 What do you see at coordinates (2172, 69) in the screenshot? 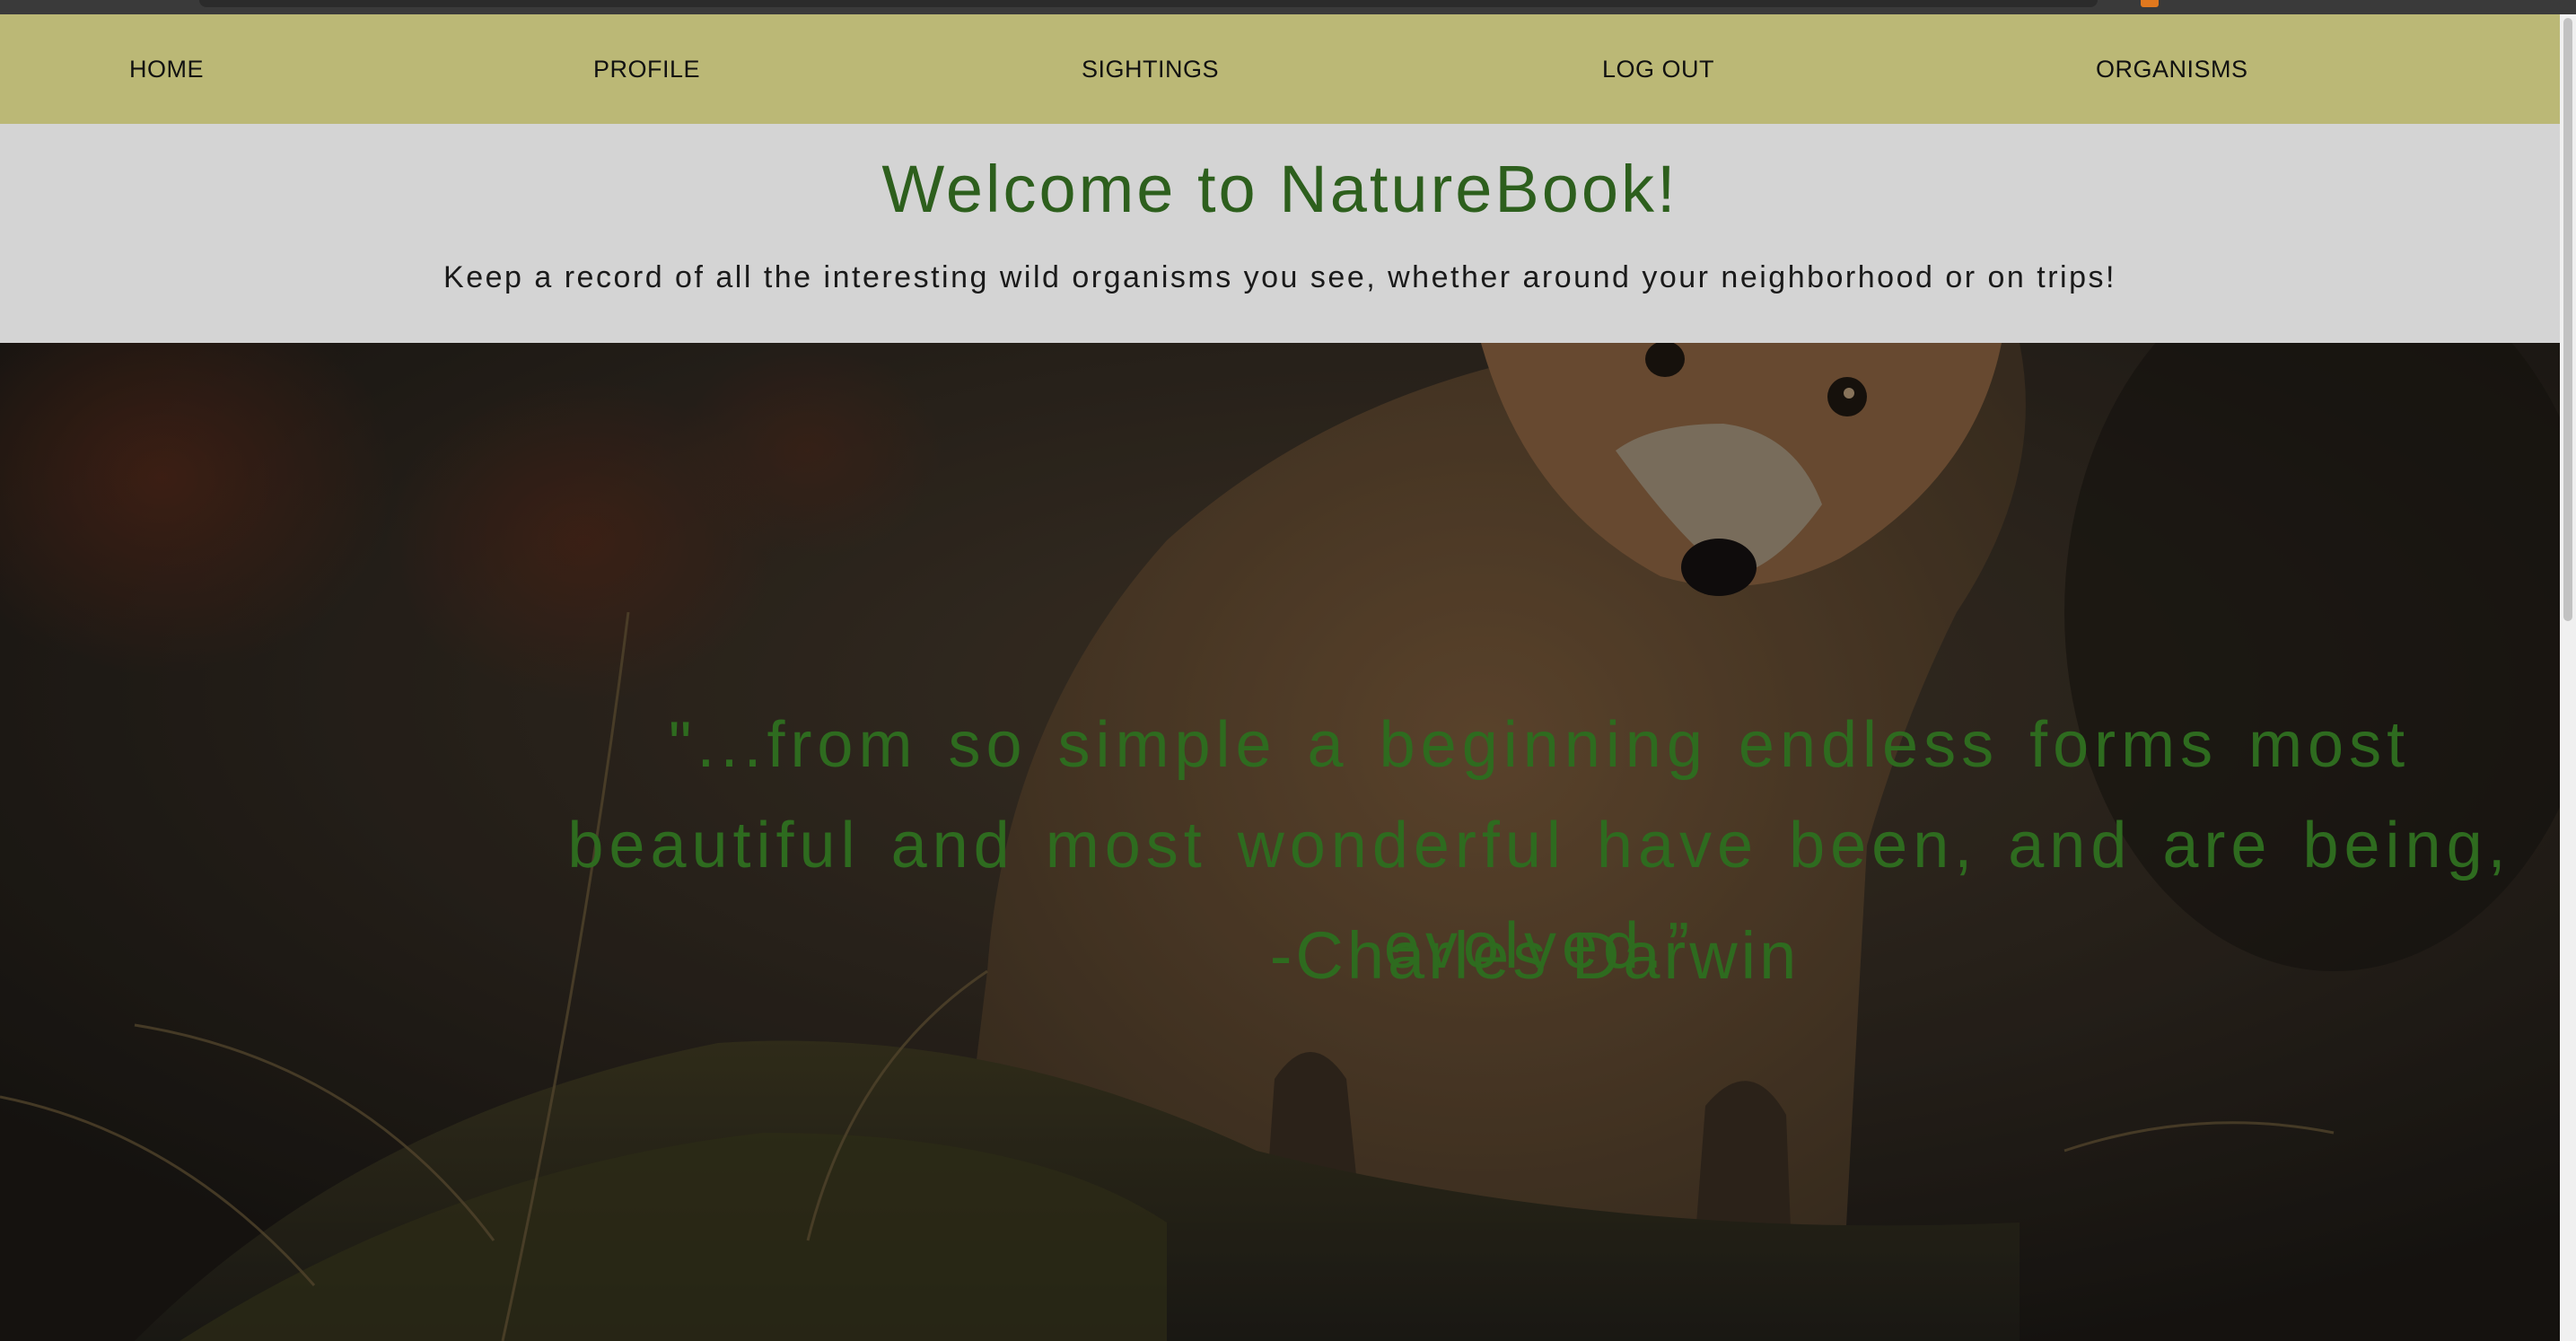
I see `nav-organisms-link: ORGANISMS` at bounding box center [2172, 69].